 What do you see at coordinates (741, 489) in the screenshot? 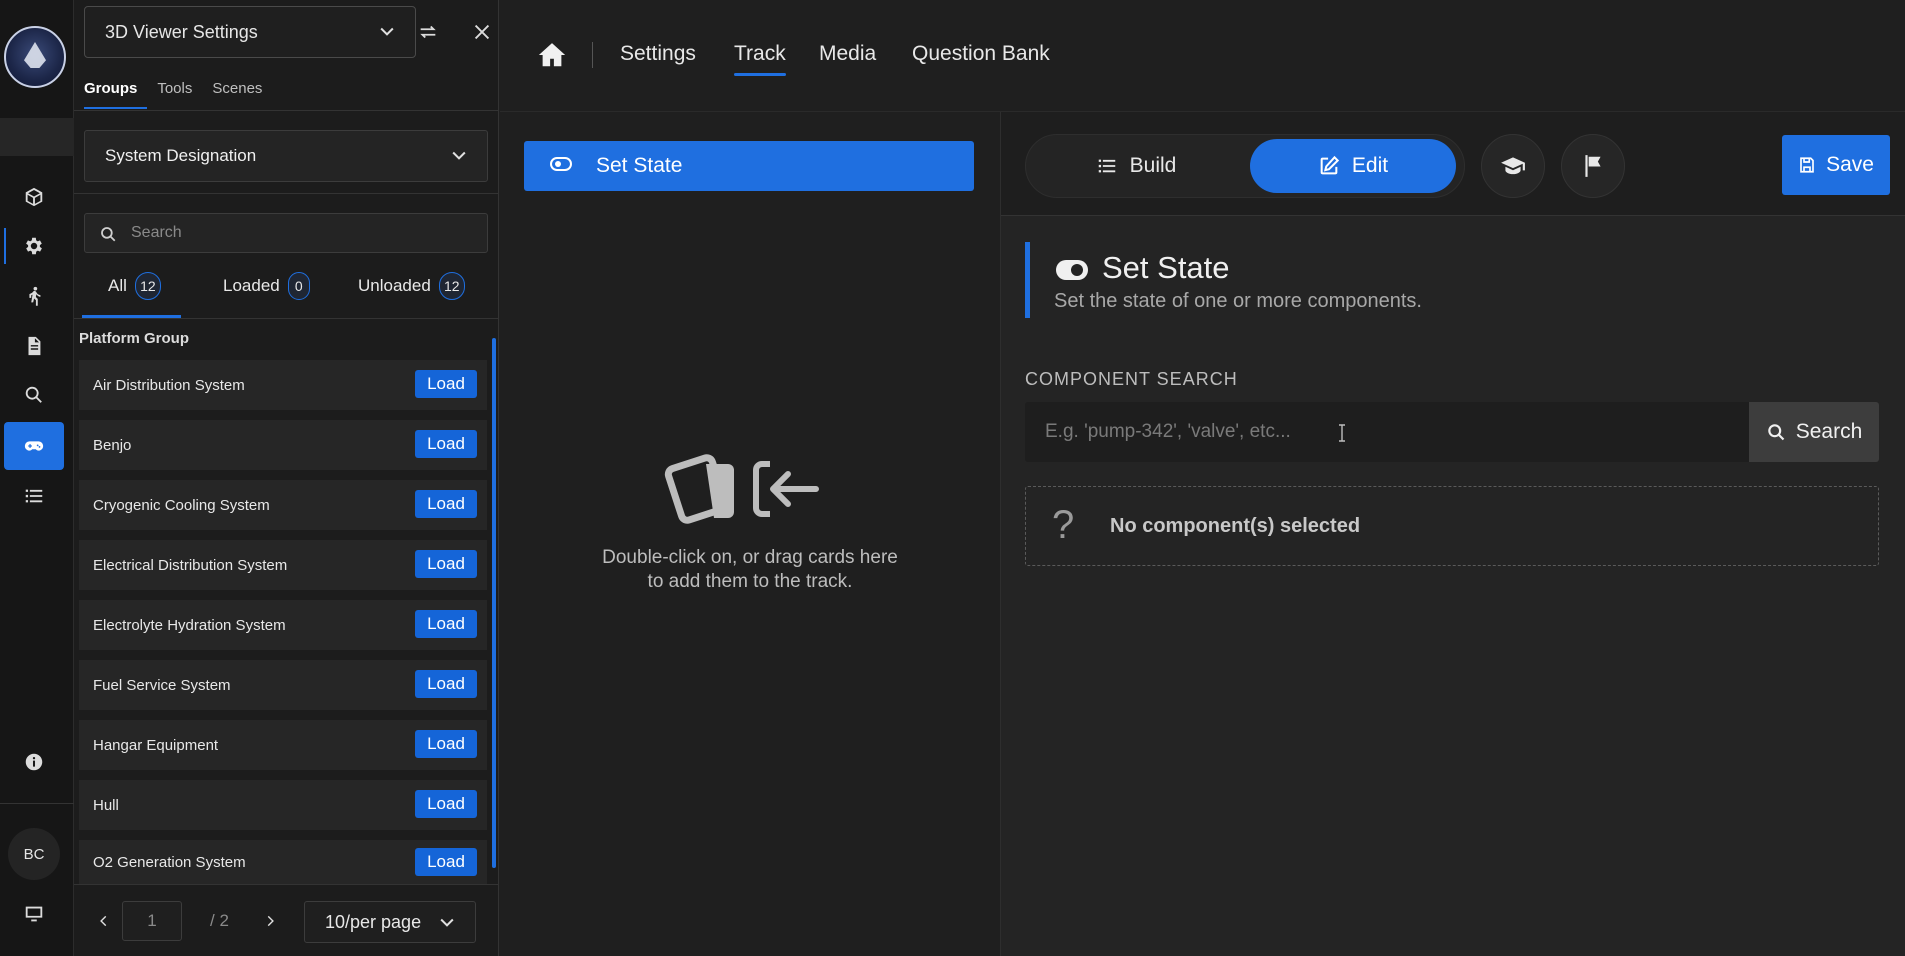
I see `drag-cards-icon` at bounding box center [741, 489].